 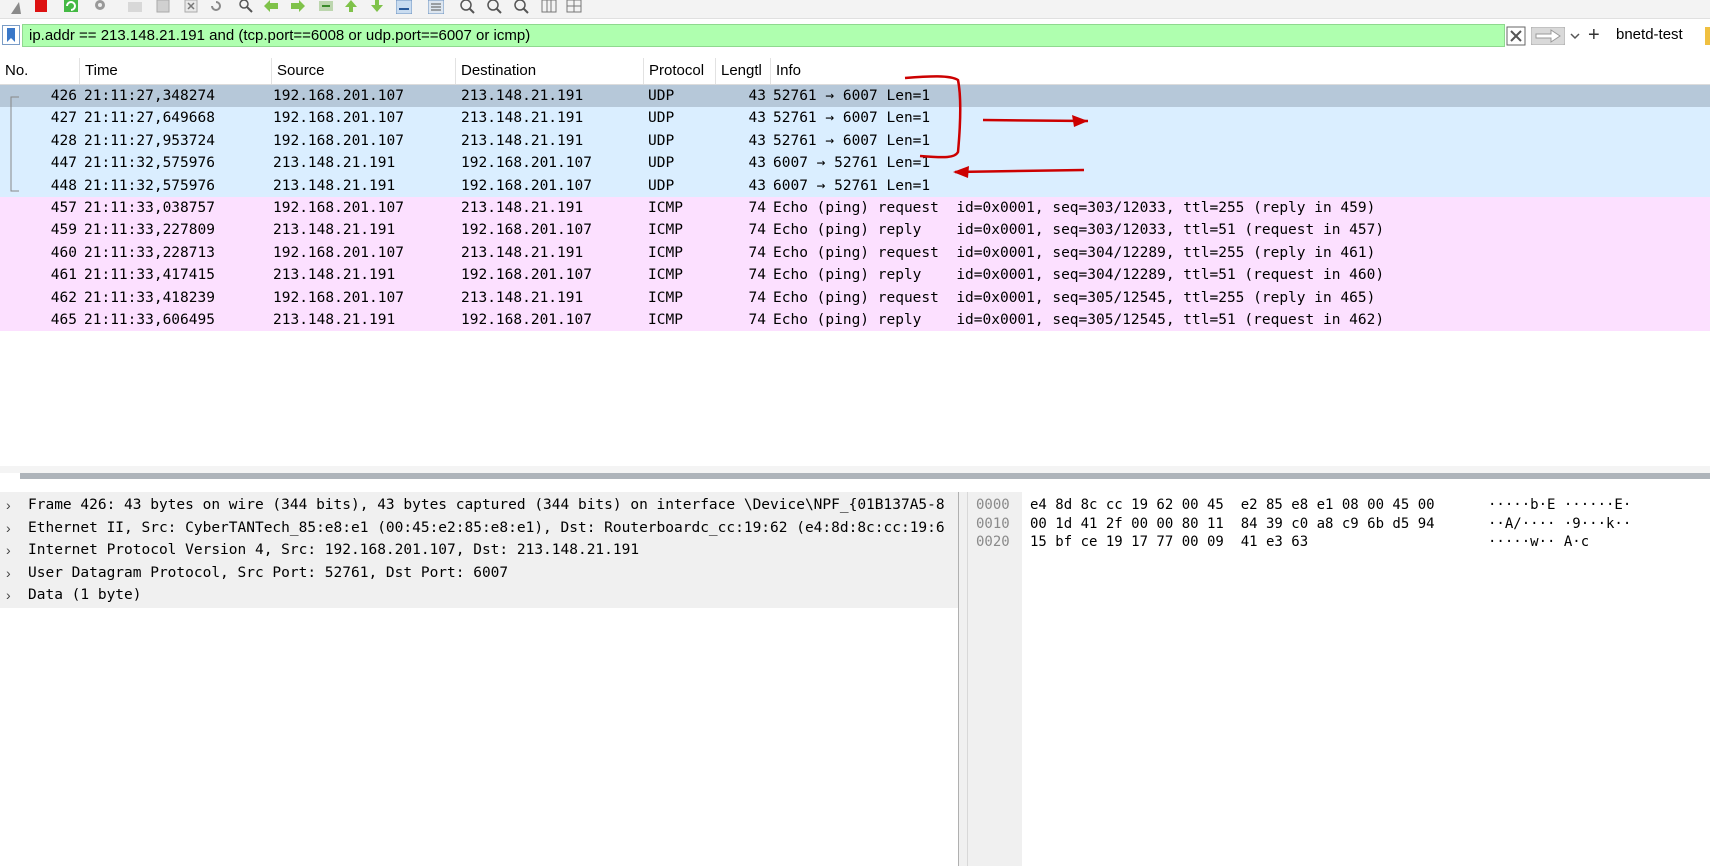 What do you see at coordinates (135, 7) in the screenshot?
I see `open-file-icon` at bounding box center [135, 7].